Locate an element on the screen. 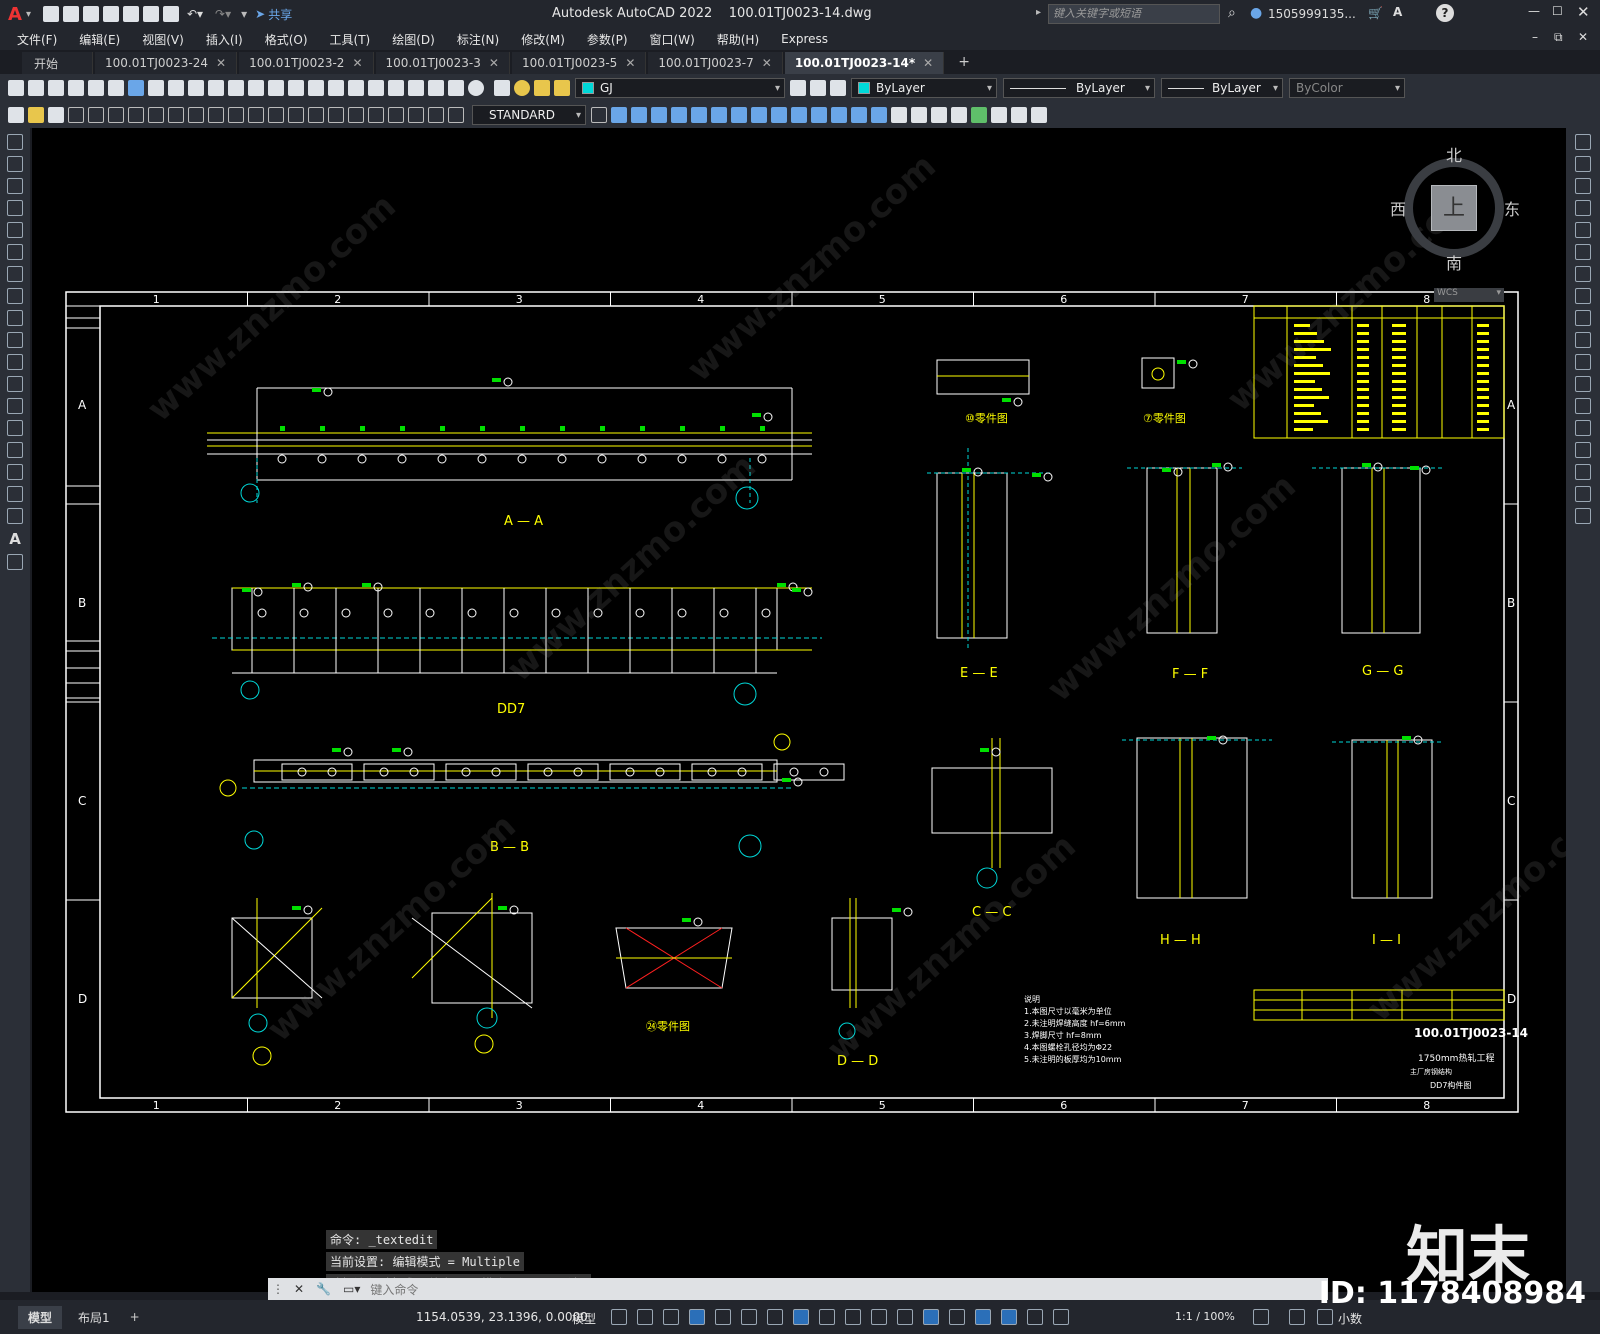 The image size is (1600, 1334). viewcube-north: 北 is located at coordinates (1454, 154).